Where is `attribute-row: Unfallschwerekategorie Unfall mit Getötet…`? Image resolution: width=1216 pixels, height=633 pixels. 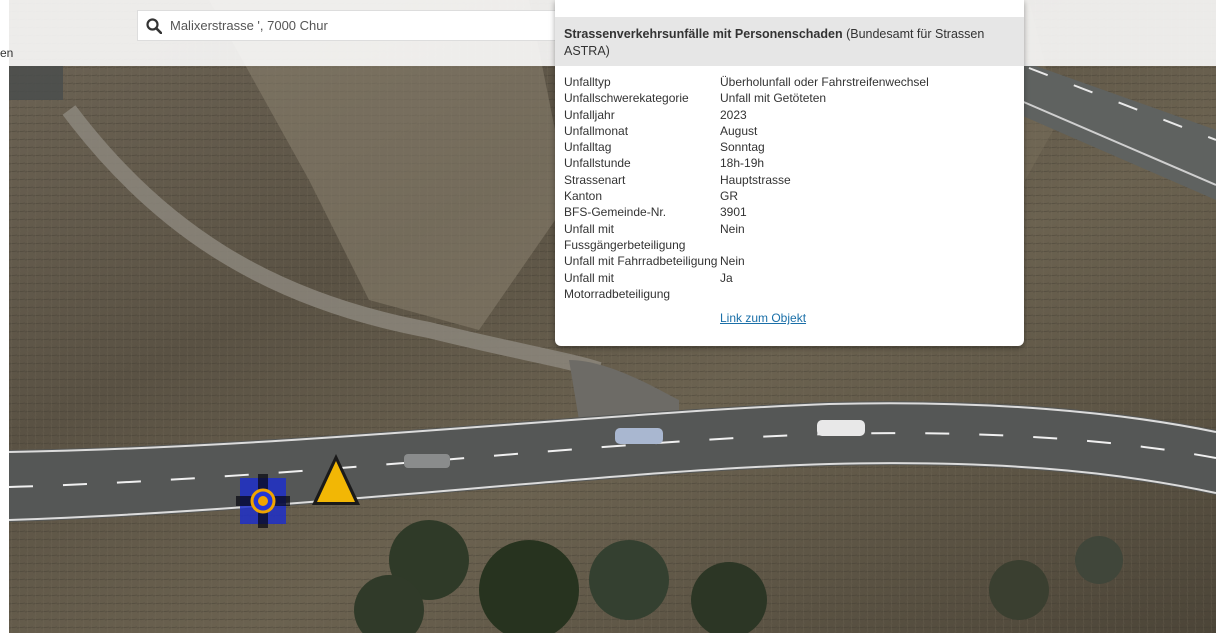 attribute-row: Unfallschwerekategorie Unfall mit Getötet… is located at coordinates (789, 98).